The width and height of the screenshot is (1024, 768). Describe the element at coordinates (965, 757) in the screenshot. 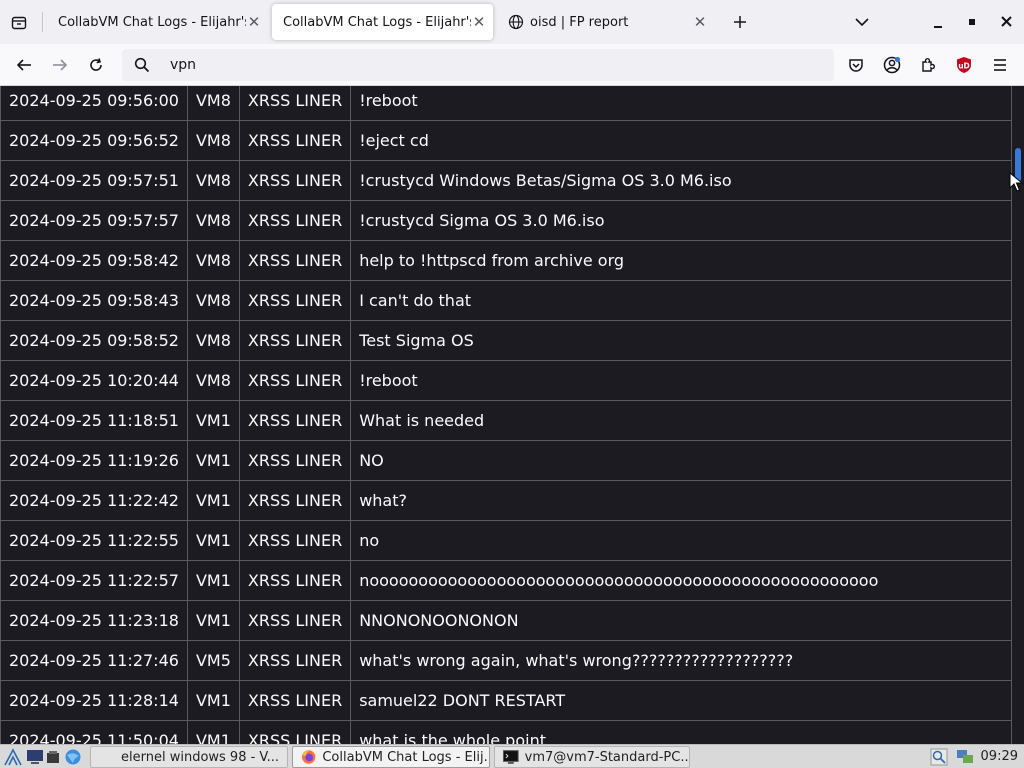

I see `network-tray-icon` at that location.